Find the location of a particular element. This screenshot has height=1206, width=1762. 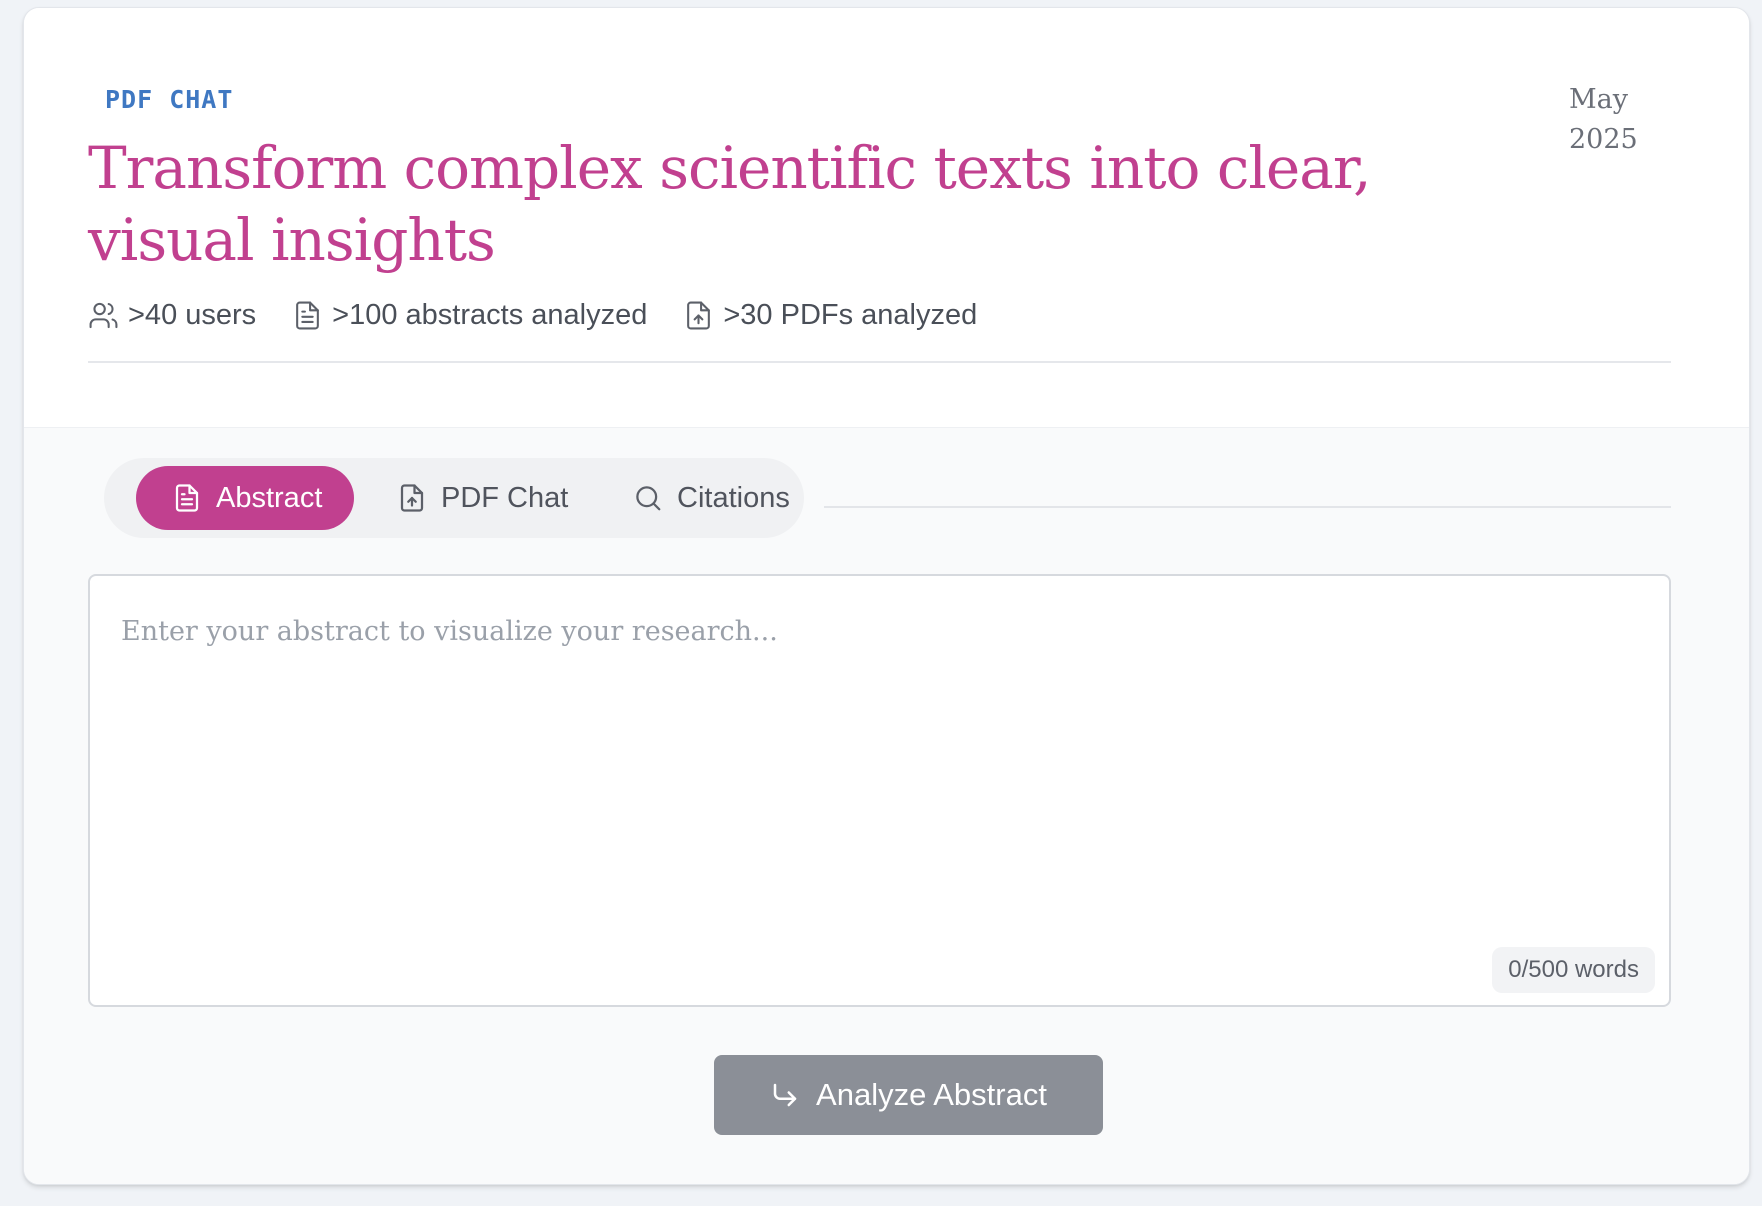

tab-label: PDF Chat is located at coordinates (505, 497).